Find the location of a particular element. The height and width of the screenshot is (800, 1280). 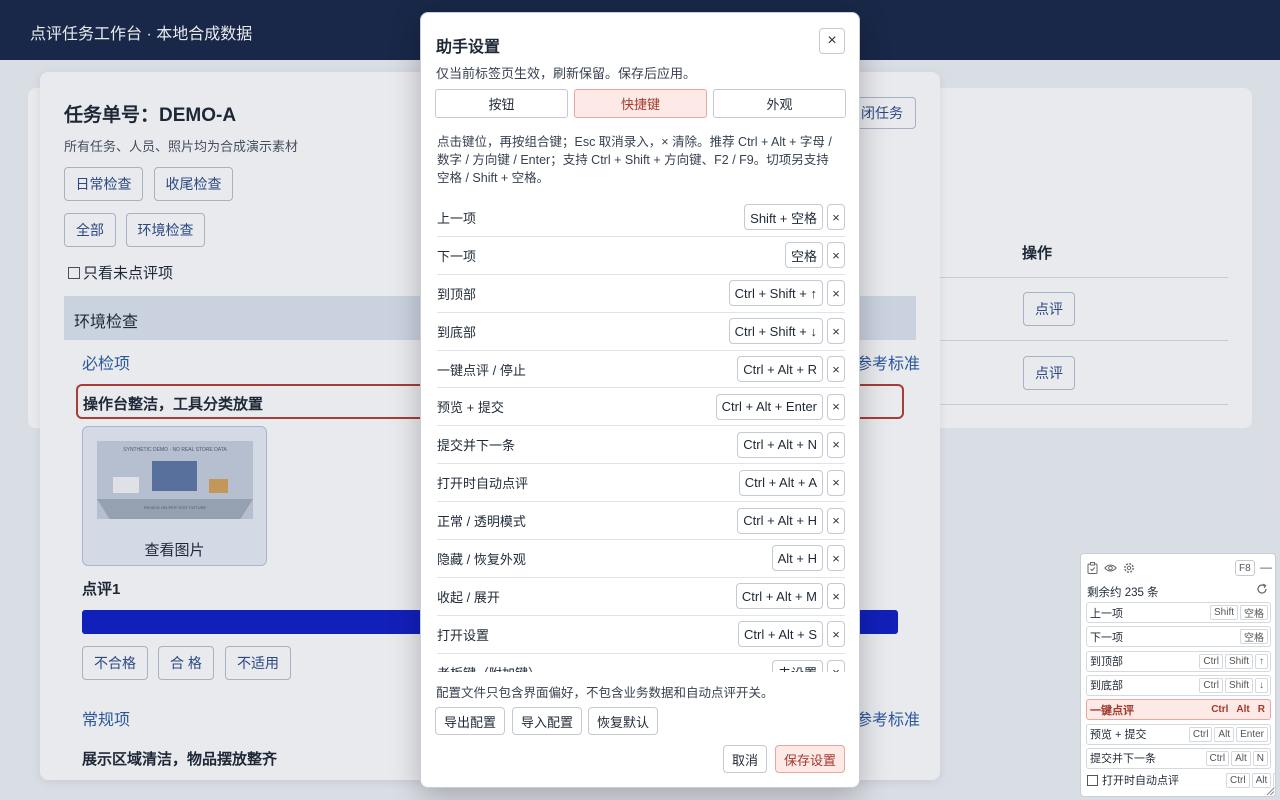

hotkey-key-field: Ctrl + Alt + R is located at coordinates (780, 369).